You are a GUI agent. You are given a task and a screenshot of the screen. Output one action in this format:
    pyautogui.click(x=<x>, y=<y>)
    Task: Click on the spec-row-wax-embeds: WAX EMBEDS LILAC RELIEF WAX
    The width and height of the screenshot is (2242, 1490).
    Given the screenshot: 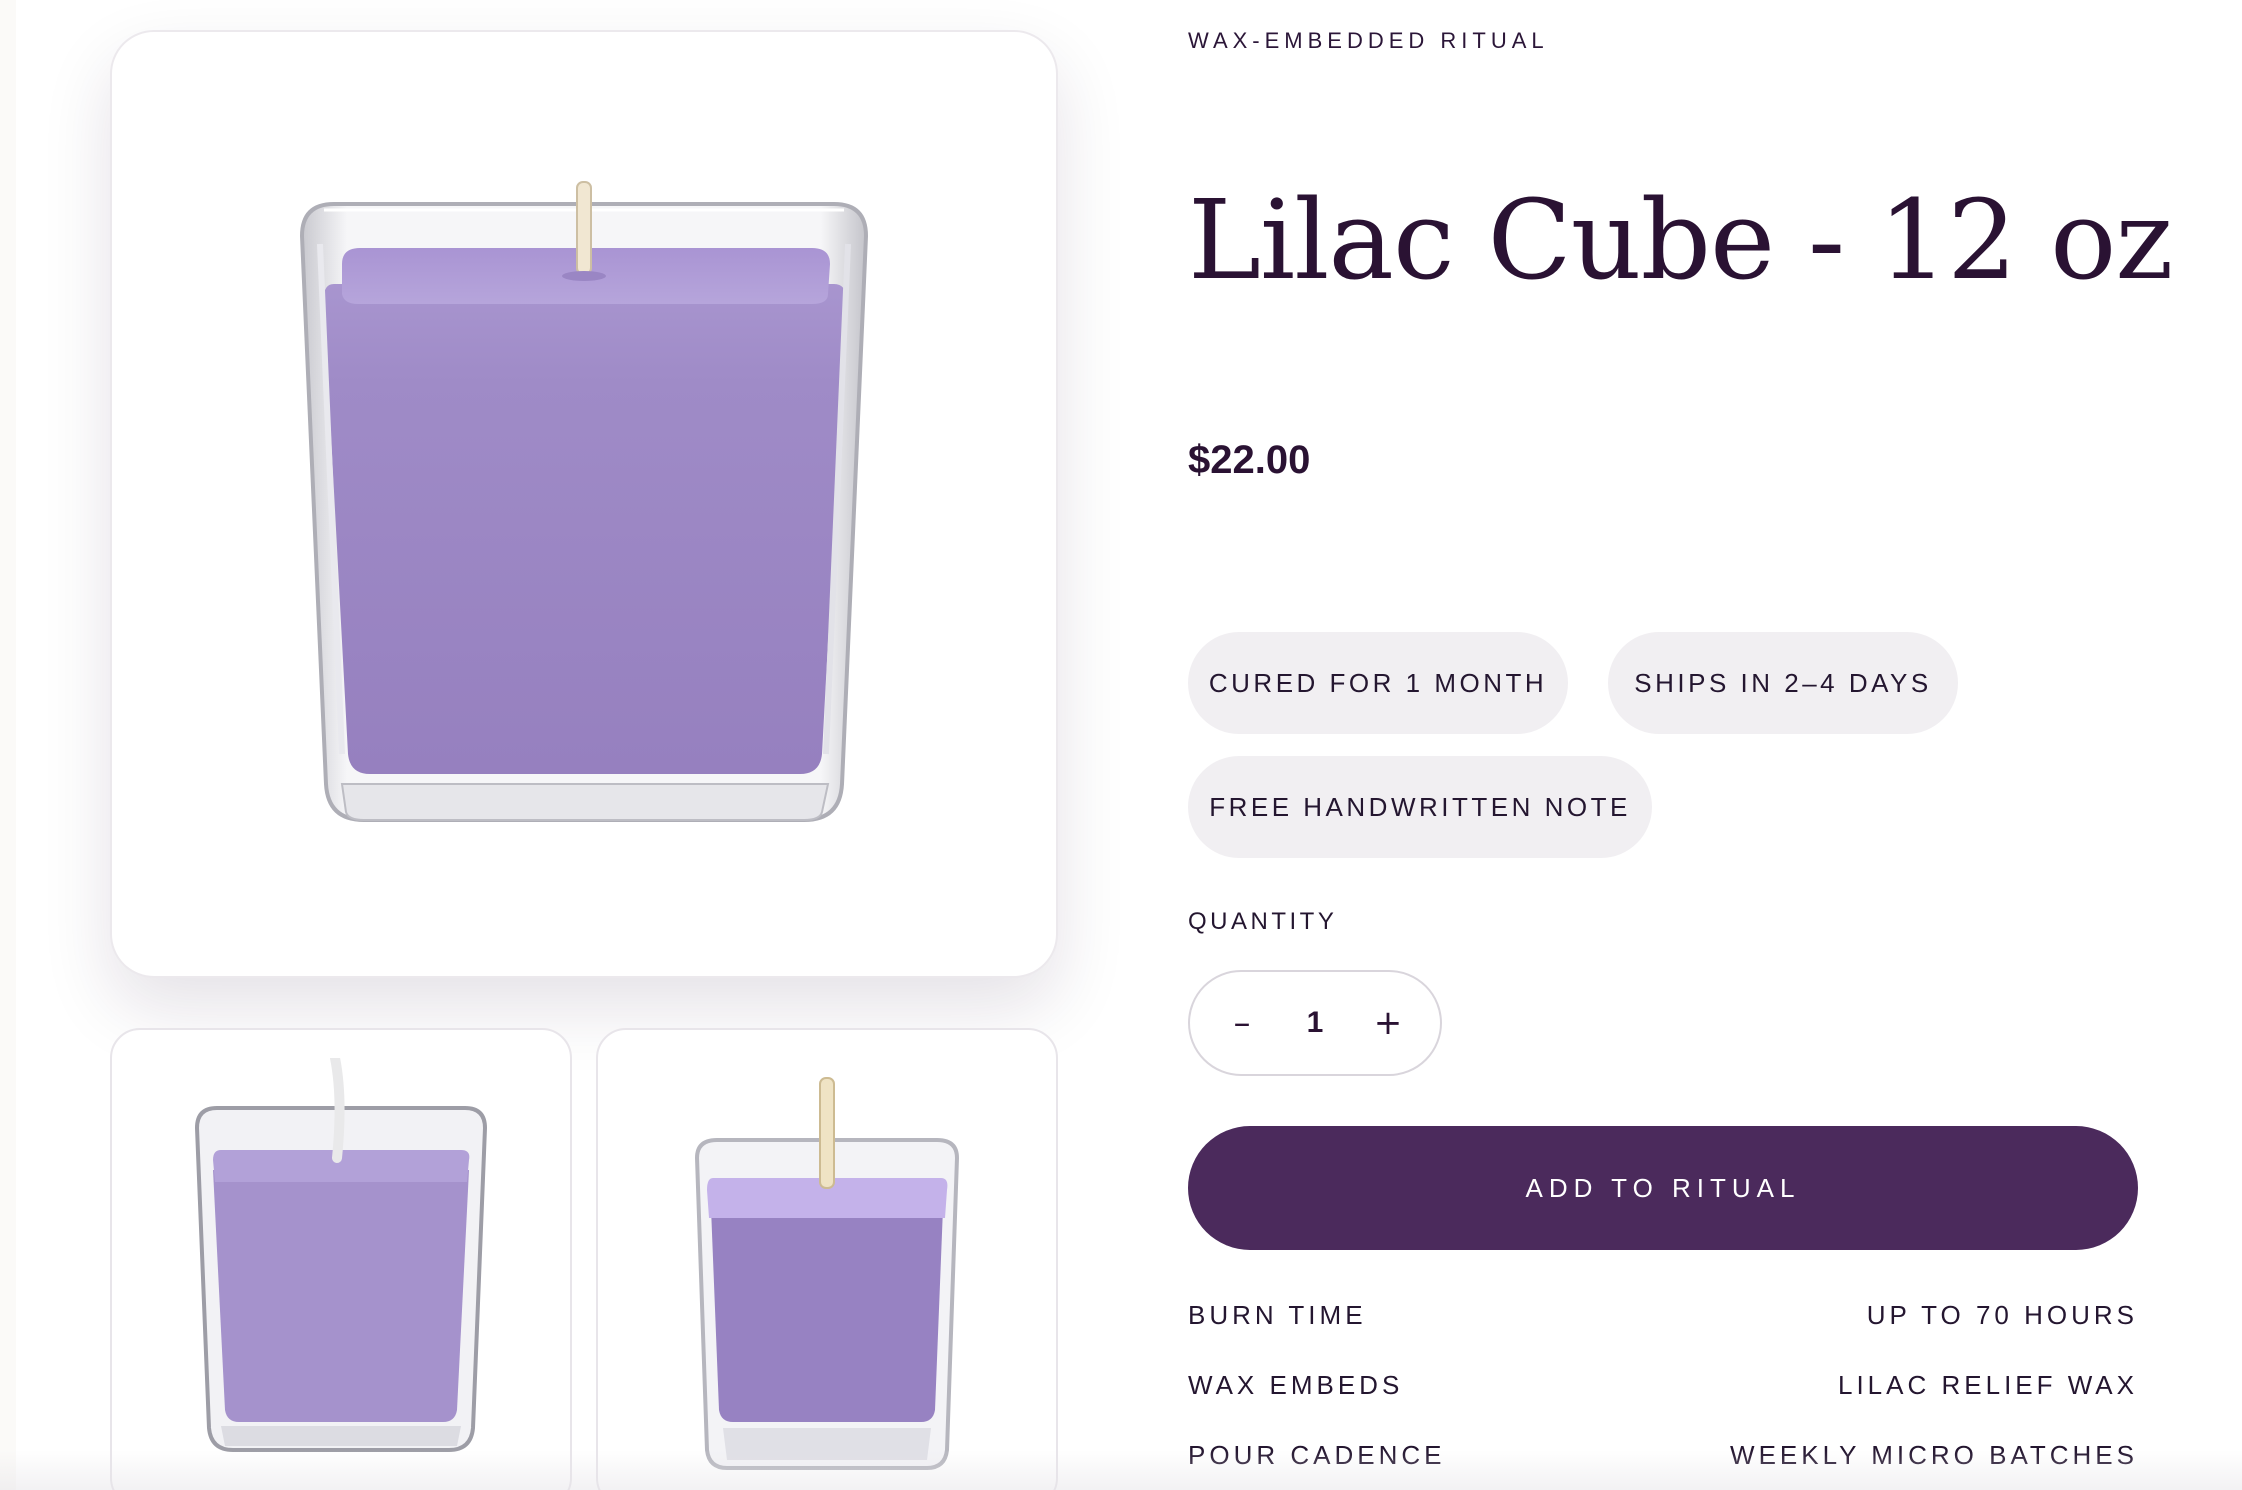 What is the action you would take?
    pyautogui.click(x=1663, y=1385)
    